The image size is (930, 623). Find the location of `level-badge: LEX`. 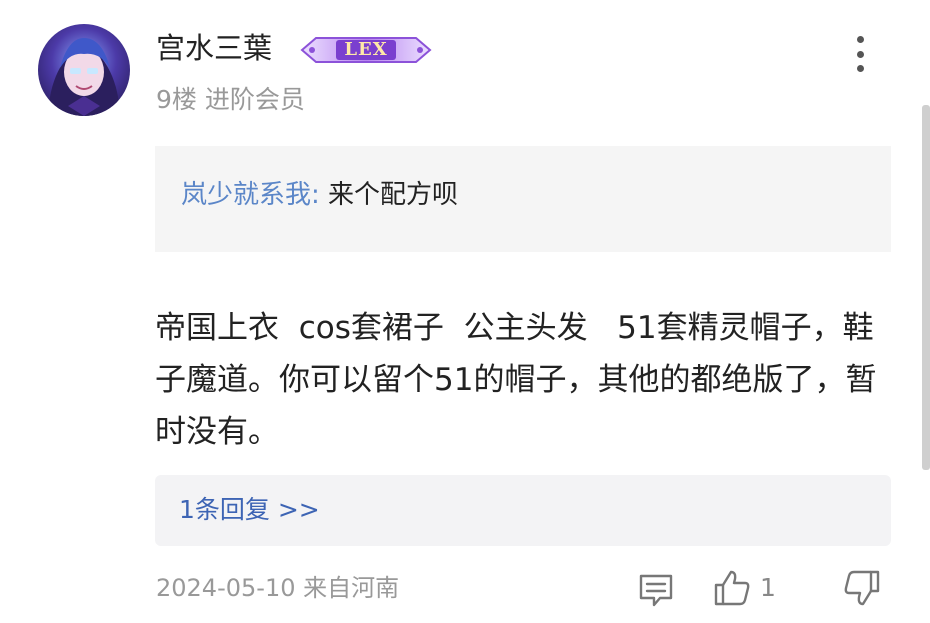

level-badge: LEX is located at coordinates (366, 50).